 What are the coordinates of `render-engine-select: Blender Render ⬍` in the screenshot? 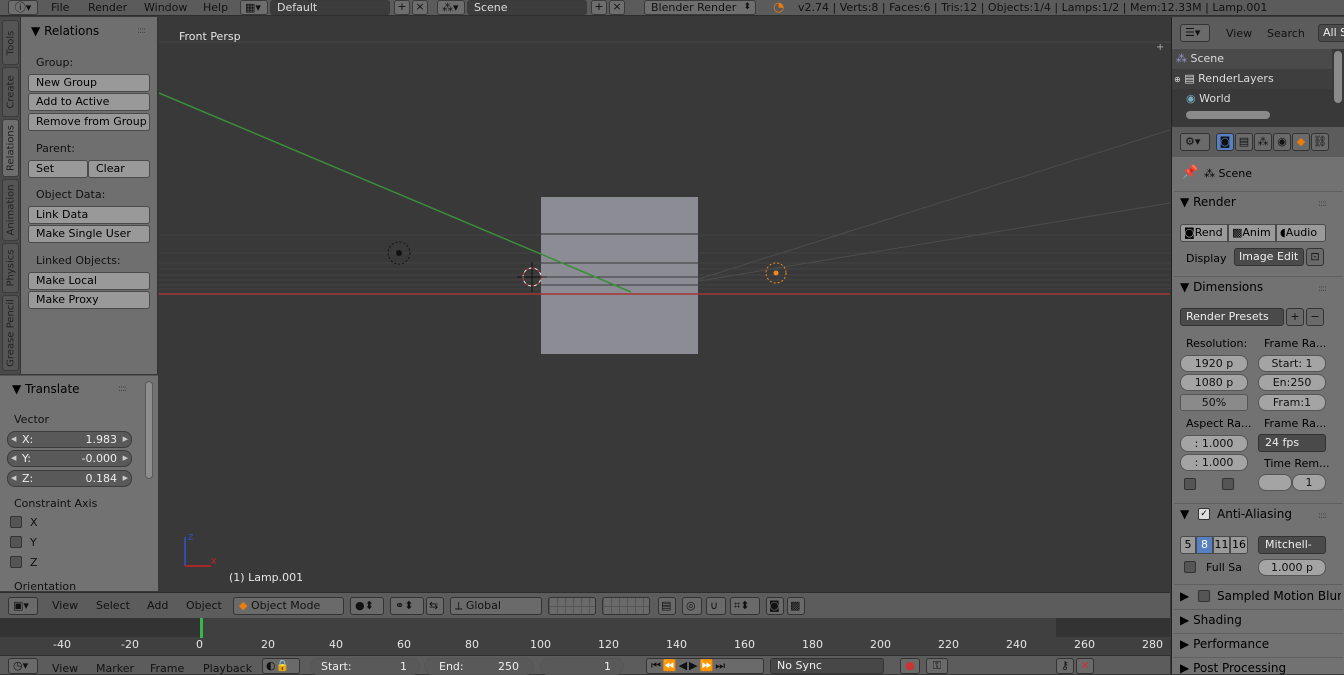 It's located at (700, 7).